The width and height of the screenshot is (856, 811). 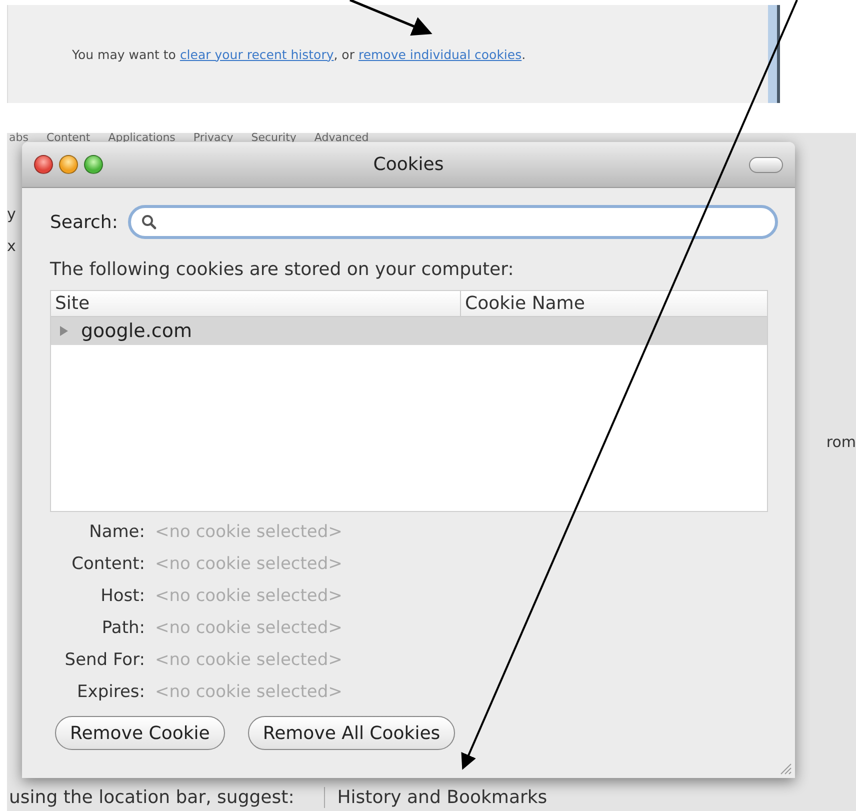 What do you see at coordinates (466, 797) in the screenshot?
I see `suggest-dropdown: History and Bookmarks` at bounding box center [466, 797].